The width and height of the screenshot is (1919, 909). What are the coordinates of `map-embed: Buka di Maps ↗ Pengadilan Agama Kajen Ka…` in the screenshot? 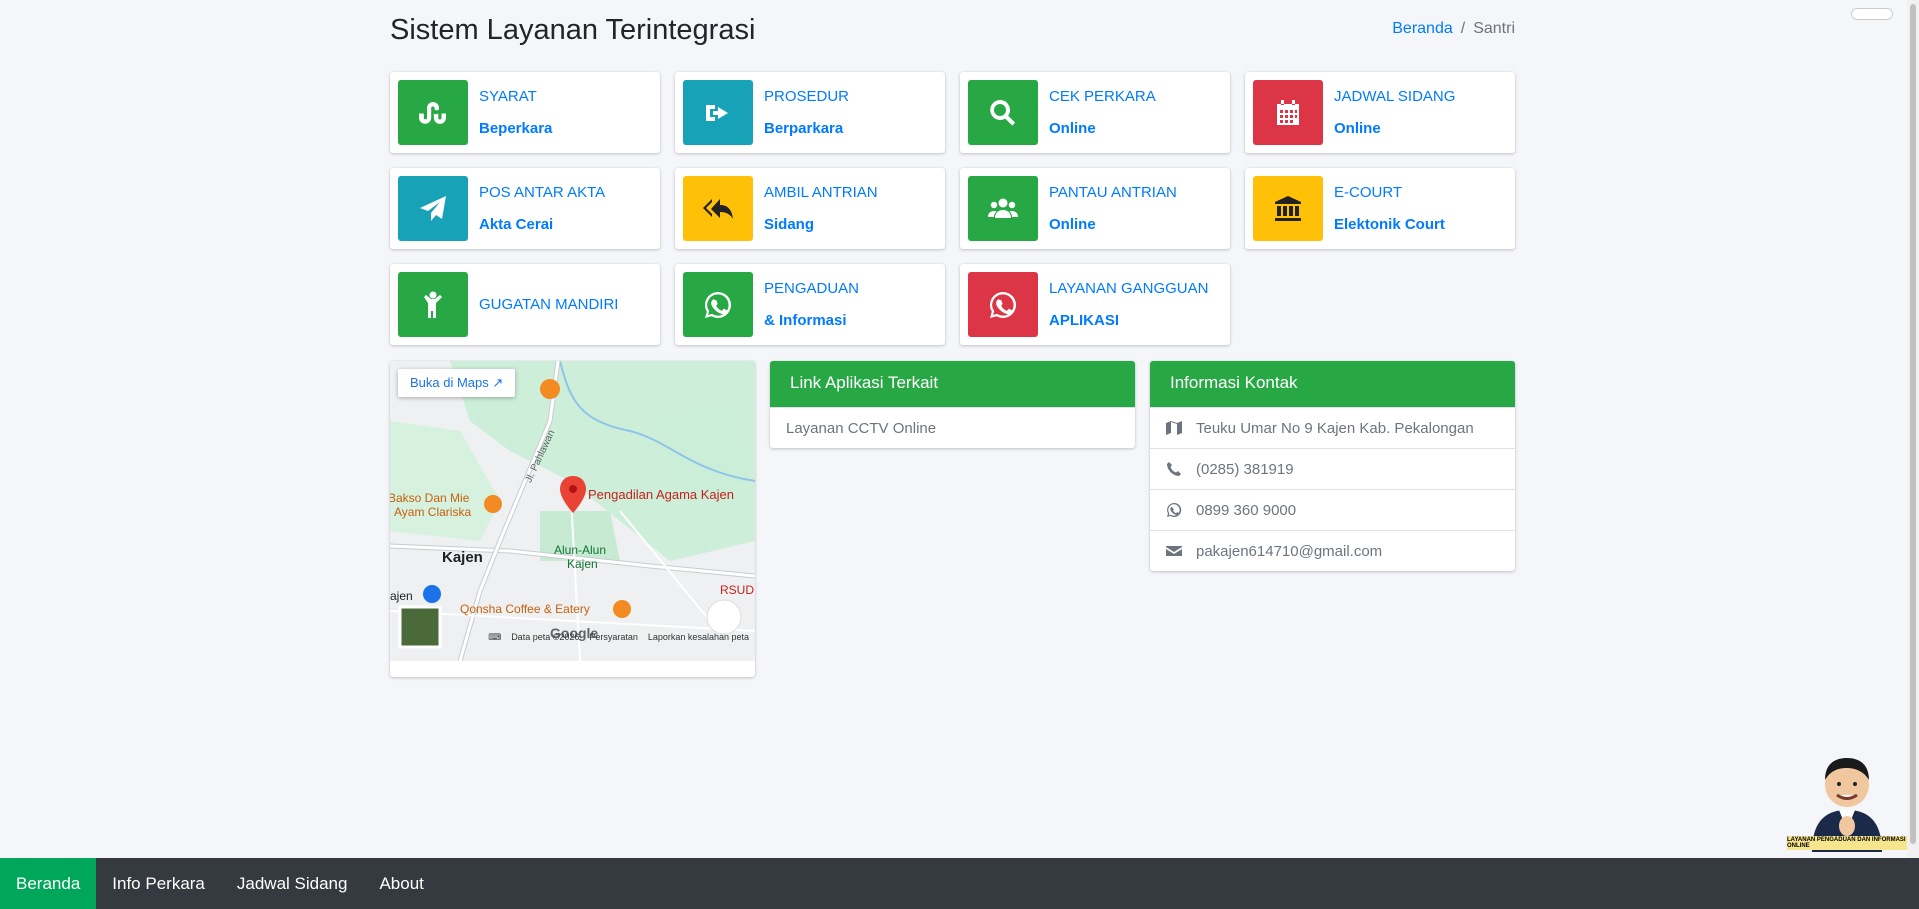 It's located at (572, 519).